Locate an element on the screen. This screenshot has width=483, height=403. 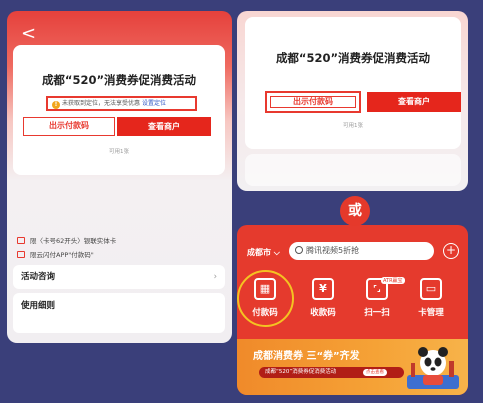
location-notice-text: 未获取到定位，无法享受优惠 is located at coordinates (101, 103).